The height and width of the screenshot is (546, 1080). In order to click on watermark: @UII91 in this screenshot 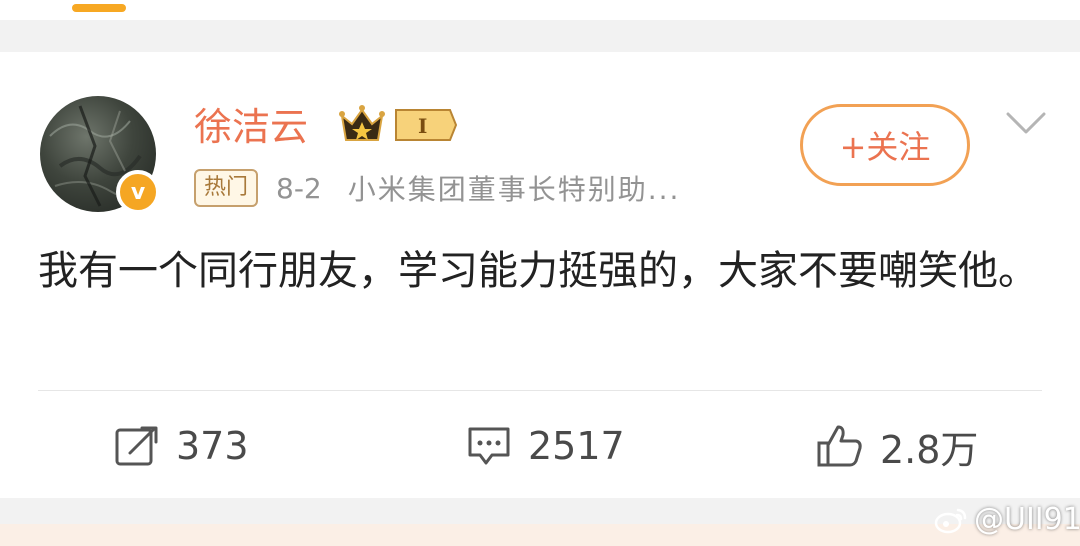, I will do `click(1007, 519)`.